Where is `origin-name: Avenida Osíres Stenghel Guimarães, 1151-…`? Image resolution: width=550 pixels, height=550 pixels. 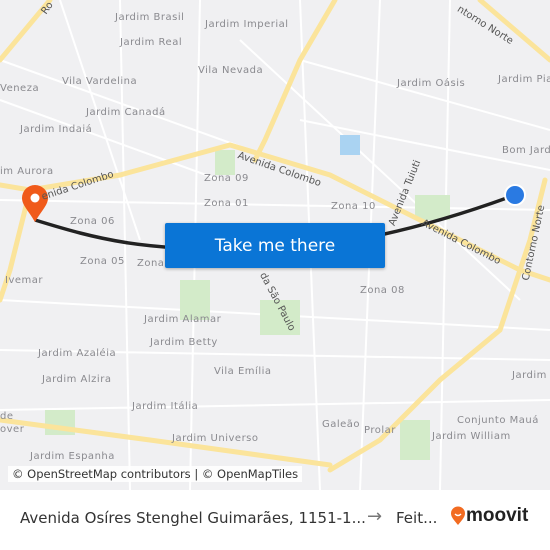 origin-name: Avenida Osíres Stenghel Guimarães, 1151-… is located at coordinates (193, 518).